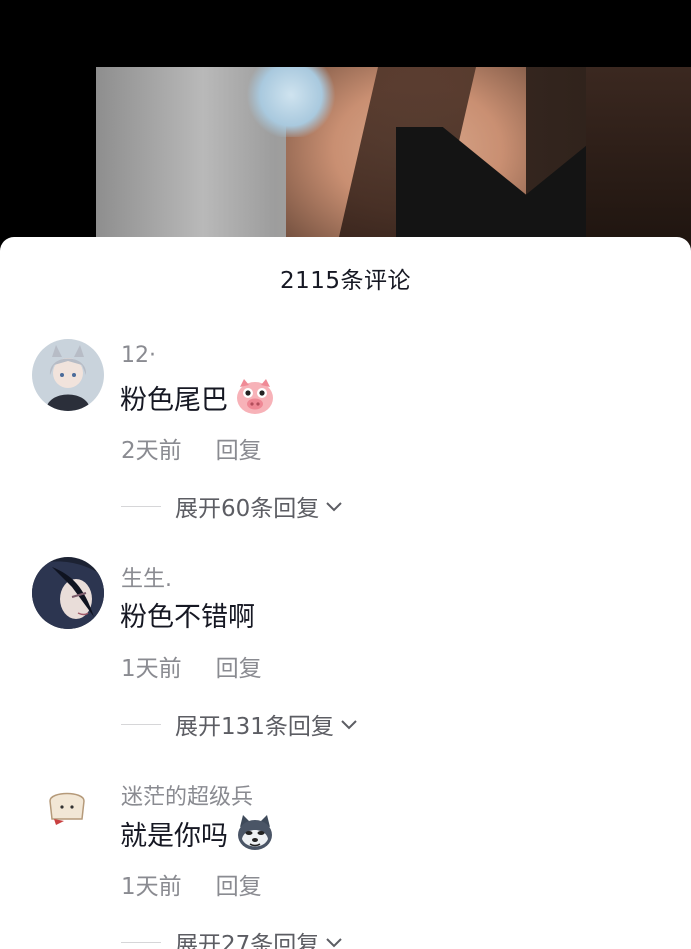 This screenshot has height=949, width=691. I want to click on comment-text: 就是你吗, so click(174, 836).